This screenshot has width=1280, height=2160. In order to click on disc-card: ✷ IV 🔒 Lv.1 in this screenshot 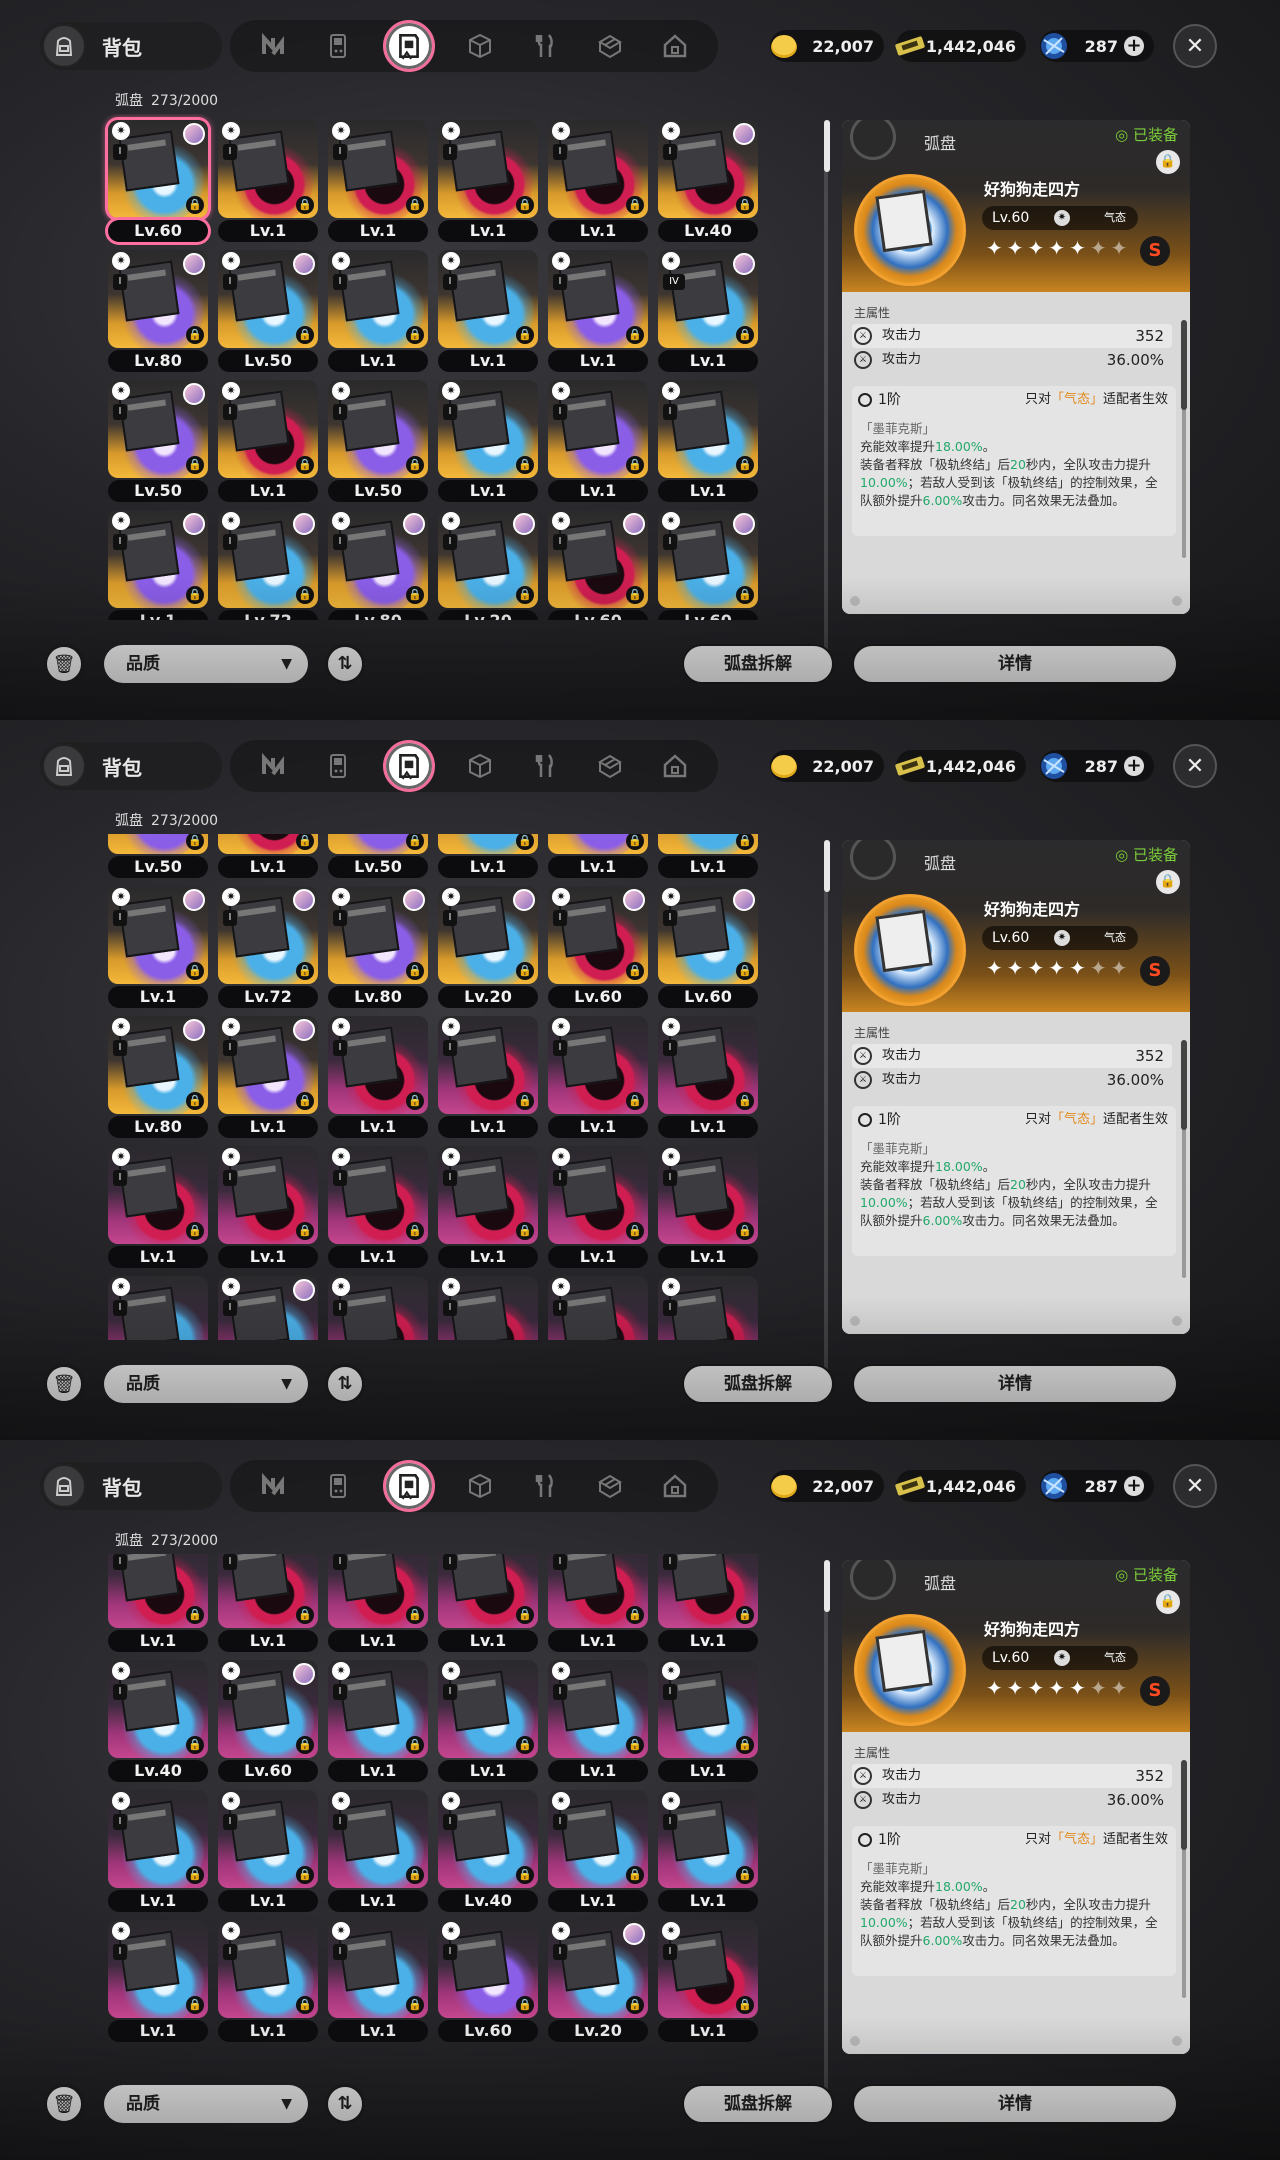, I will do `click(708, 311)`.